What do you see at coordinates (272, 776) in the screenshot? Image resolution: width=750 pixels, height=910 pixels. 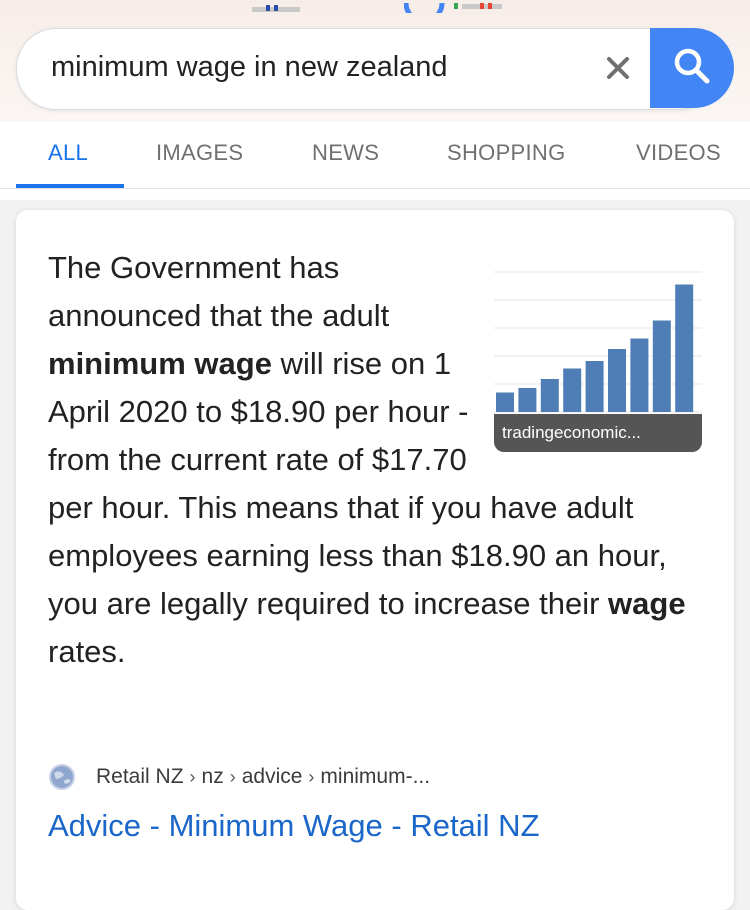 I see `breadcrumb-part: advice` at bounding box center [272, 776].